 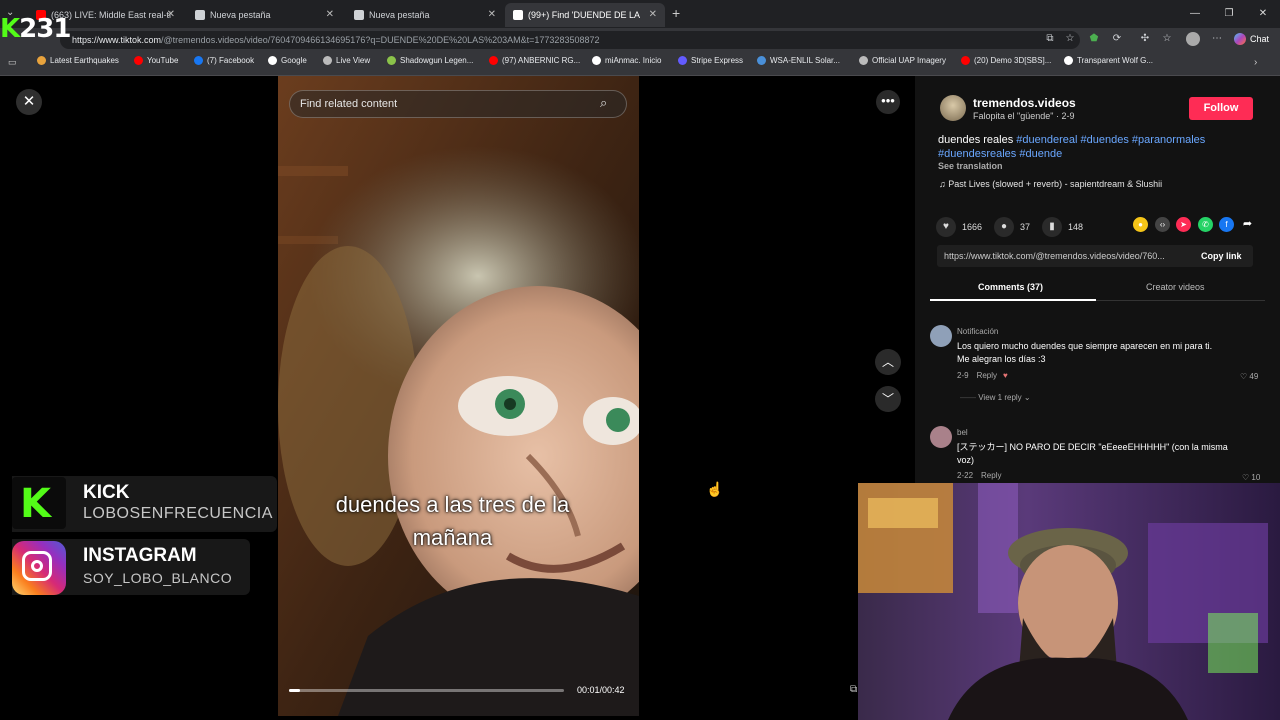 I want to click on bookmark-live-view: Live View, so click(x=346, y=60).